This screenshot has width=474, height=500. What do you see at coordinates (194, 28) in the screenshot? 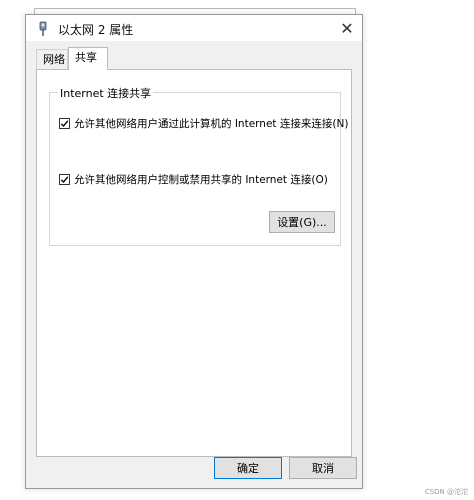
I see `title-bar: 以太网 2 属性 ✕` at bounding box center [194, 28].